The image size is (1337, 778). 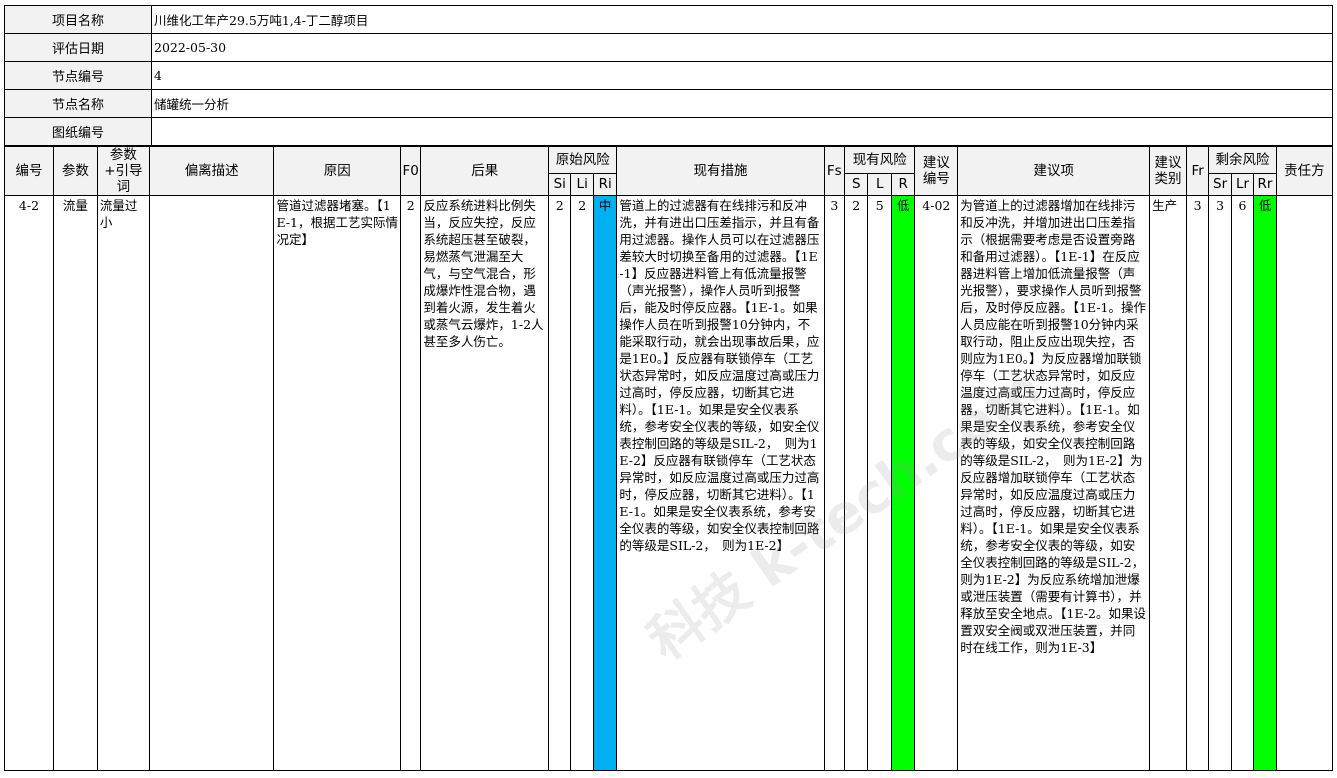 What do you see at coordinates (1220, 483) in the screenshot?
I see `cell-sr: 3` at bounding box center [1220, 483].